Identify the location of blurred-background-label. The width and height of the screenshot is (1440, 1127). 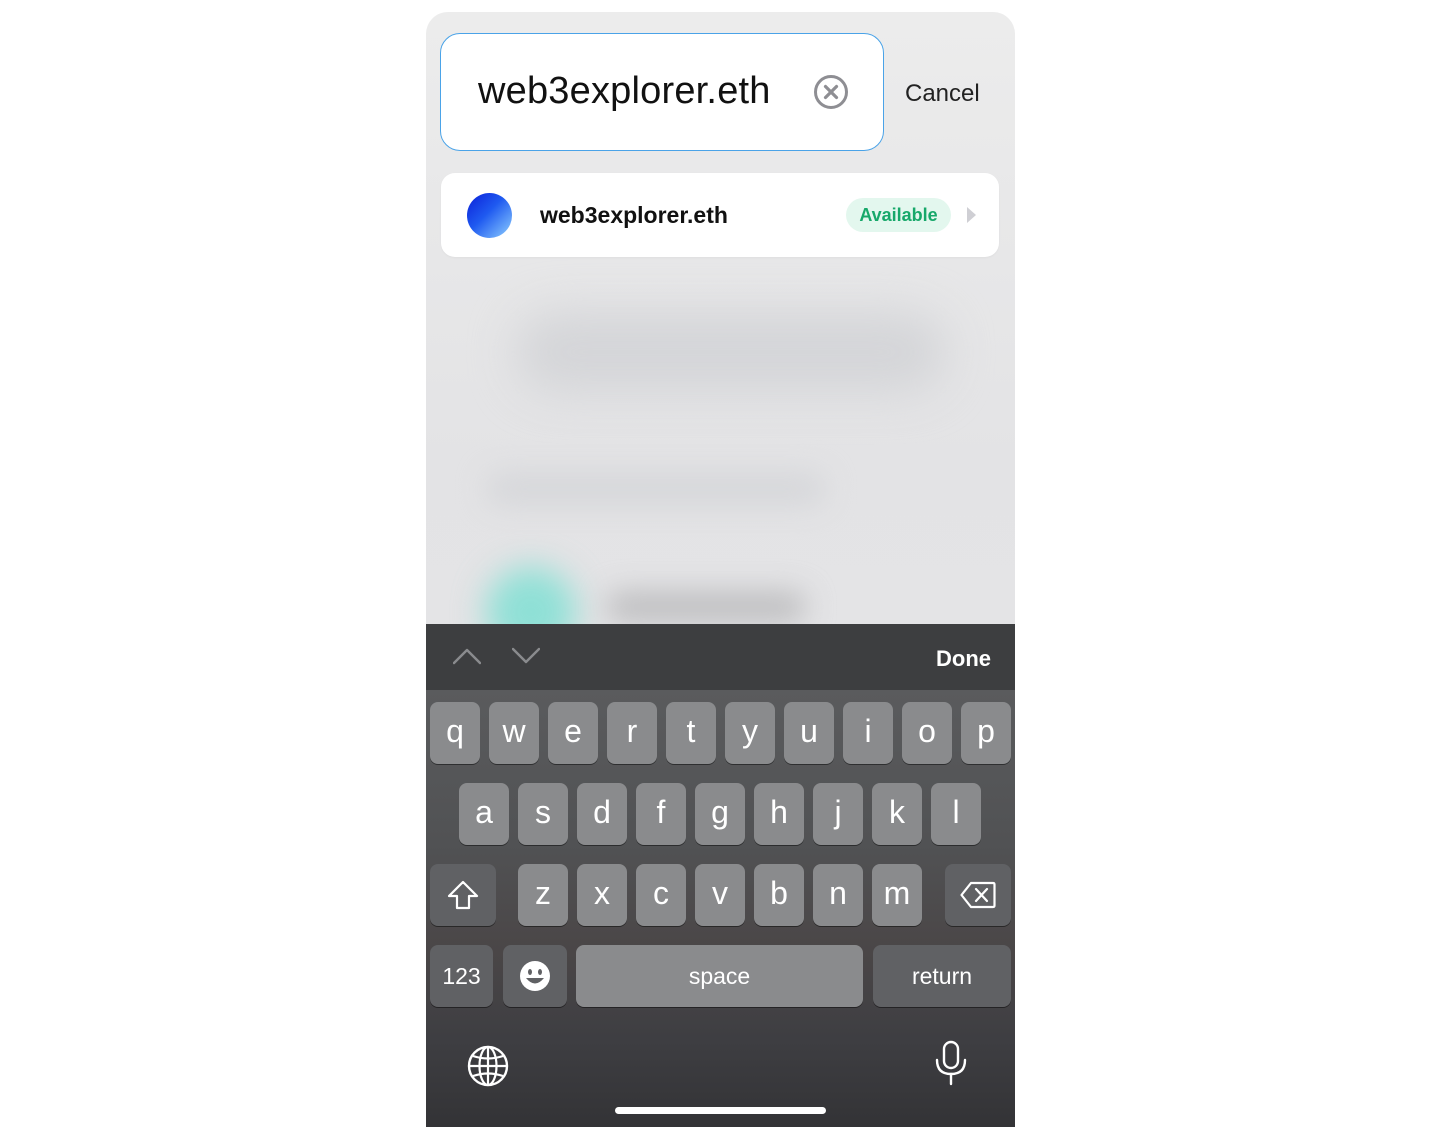
(706, 607).